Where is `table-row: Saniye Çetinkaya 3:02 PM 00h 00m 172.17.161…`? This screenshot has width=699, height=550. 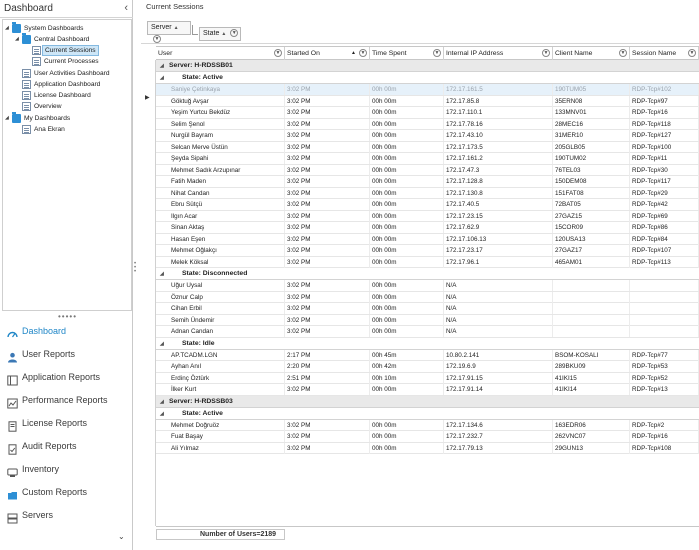 table-row: Saniye Çetinkaya 3:02 PM 00h 00m 172.17.161… is located at coordinates (427, 90).